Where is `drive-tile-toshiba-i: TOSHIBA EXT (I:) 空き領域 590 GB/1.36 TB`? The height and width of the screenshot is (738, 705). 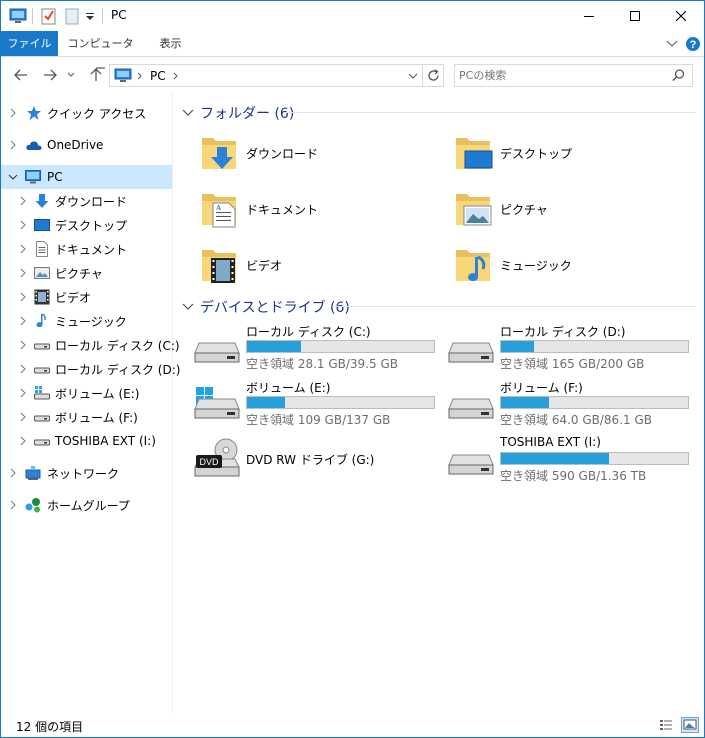 drive-tile-toshiba-i: TOSHIBA EXT (I:) 空き領域 590 GB/1.36 TB is located at coordinates (570, 458).